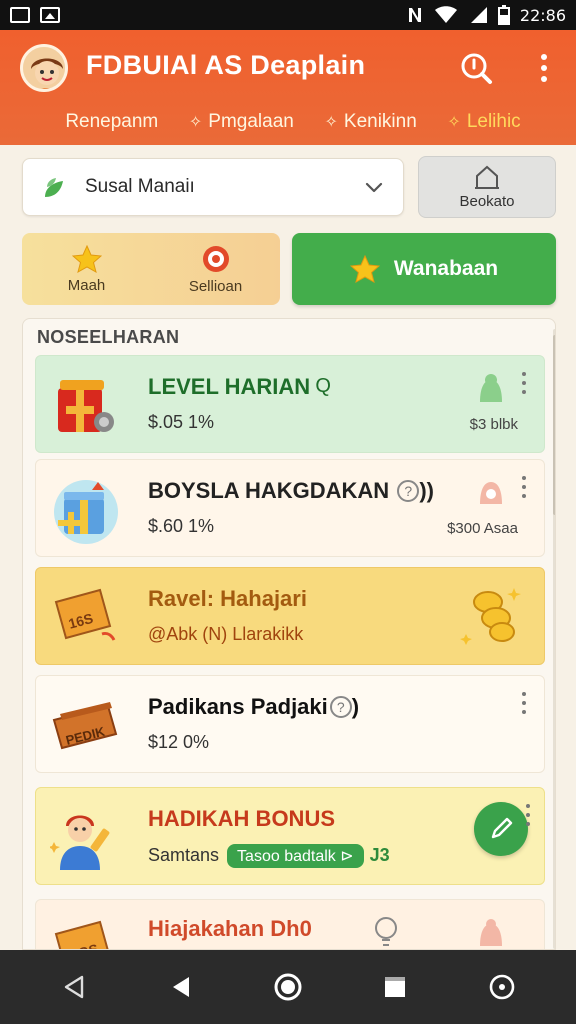  What do you see at coordinates (544, 68) in the screenshot?
I see `more-menu-icon` at bounding box center [544, 68].